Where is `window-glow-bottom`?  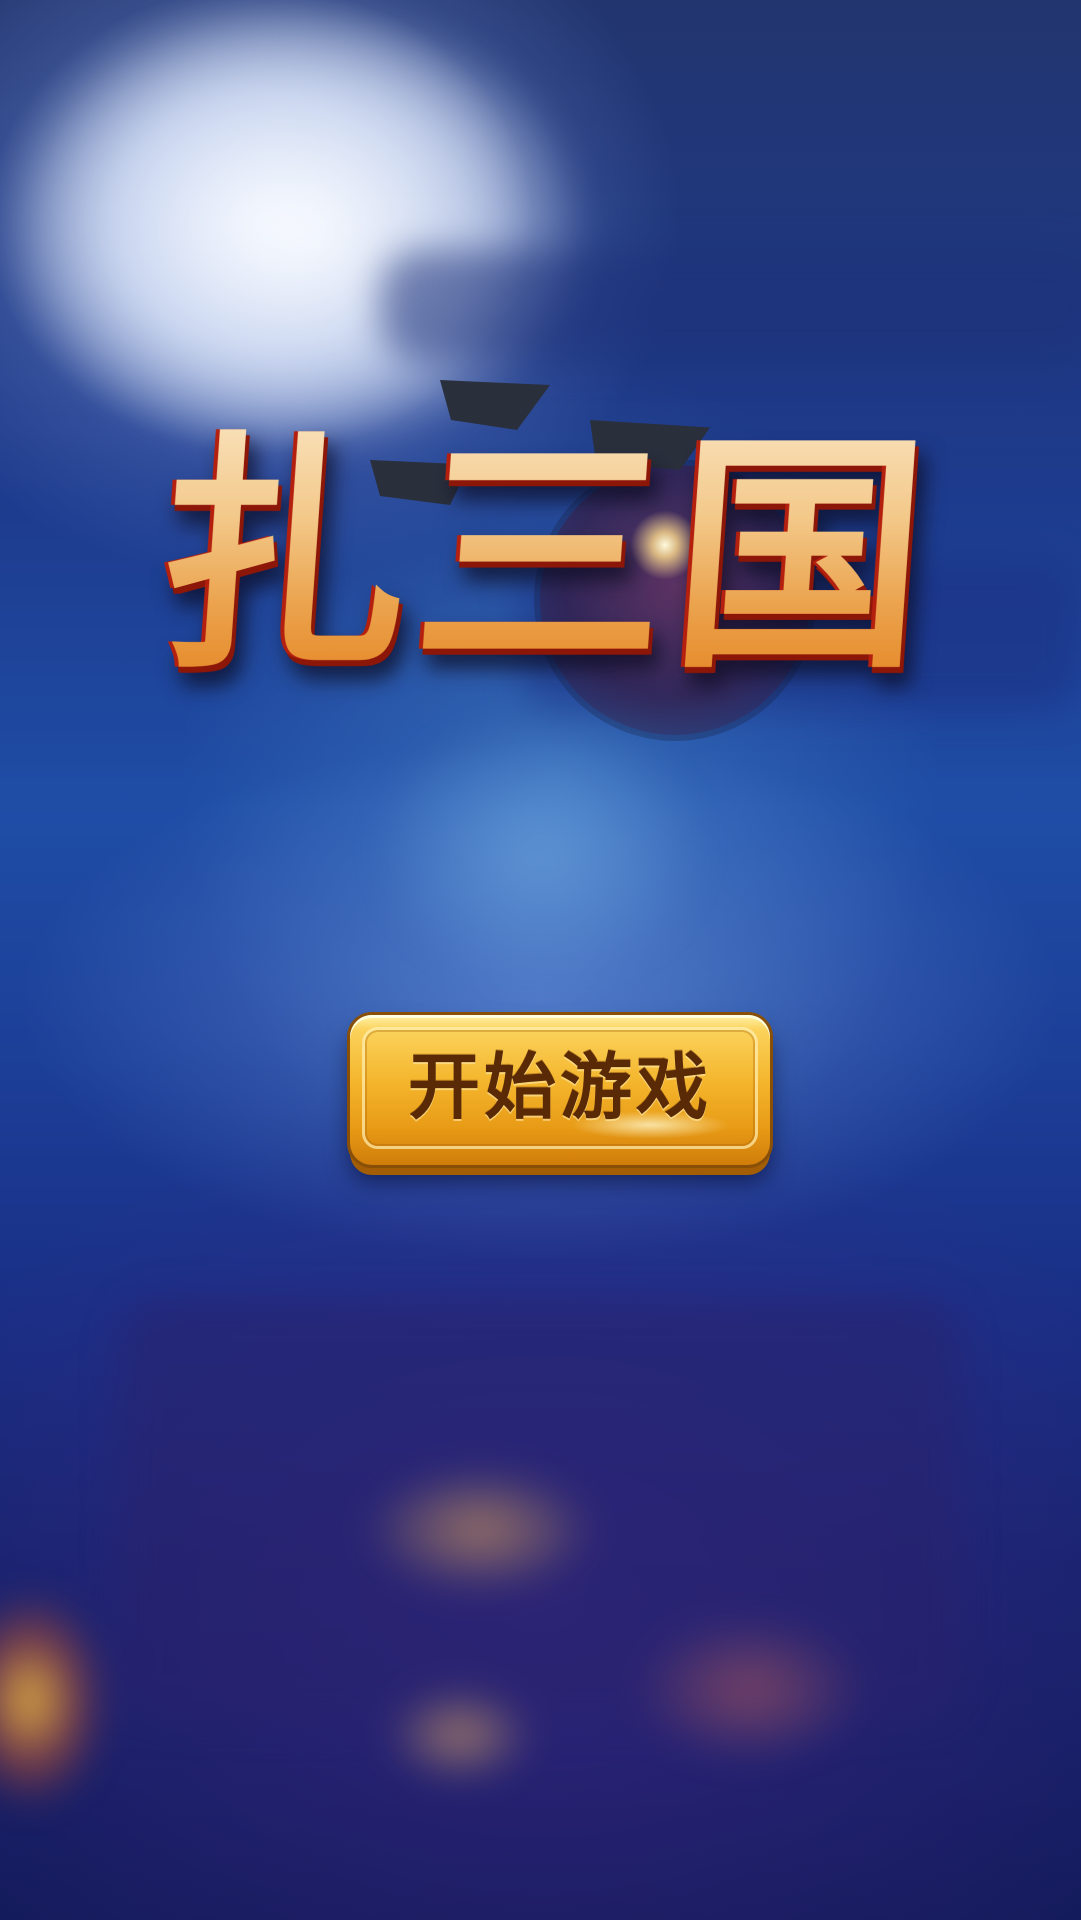
window-glow-bottom is located at coordinates (460, 1735).